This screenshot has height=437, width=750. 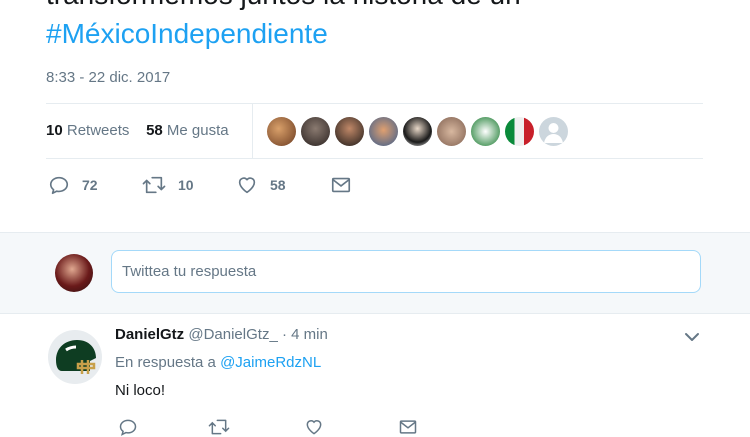 What do you see at coordinates (233, 334) in the screenshot?
I see `reply-author-handle: @DanielGtz_` at bounding box center [233, 334].